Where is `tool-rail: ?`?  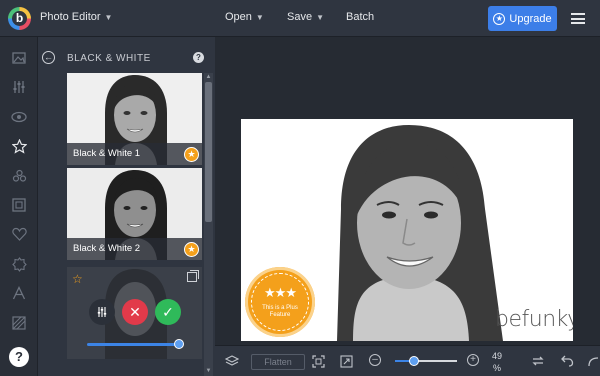 tool-rail: ? is located at coordinates (19, 206).